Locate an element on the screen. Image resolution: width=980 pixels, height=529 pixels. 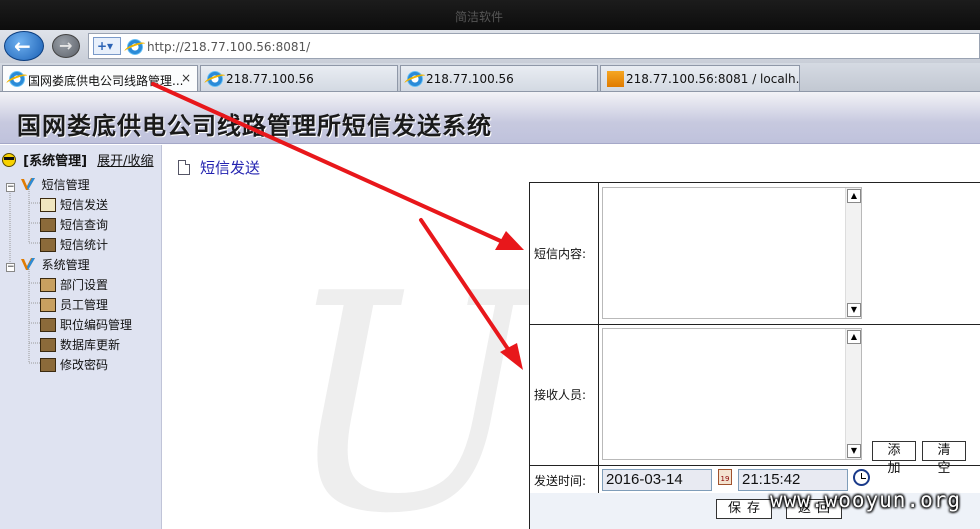
url-text: http://218.77.100.56:8081/ is located at coordinates (228, 47).